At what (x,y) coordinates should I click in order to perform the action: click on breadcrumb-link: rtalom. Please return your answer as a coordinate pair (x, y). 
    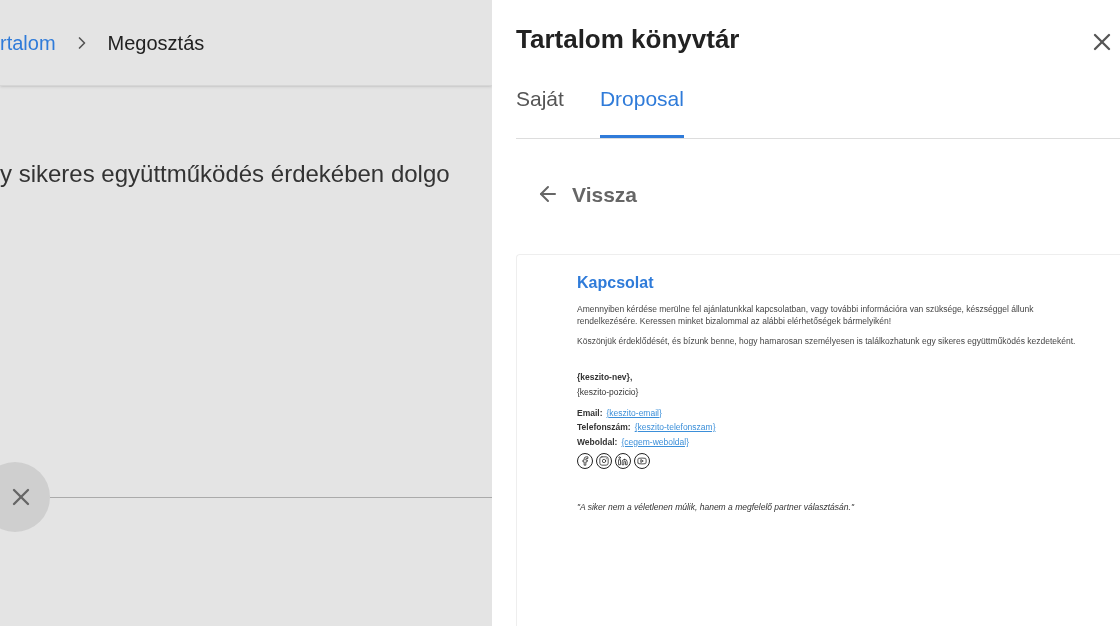
    Looking at the image, I should click on (28, 42).